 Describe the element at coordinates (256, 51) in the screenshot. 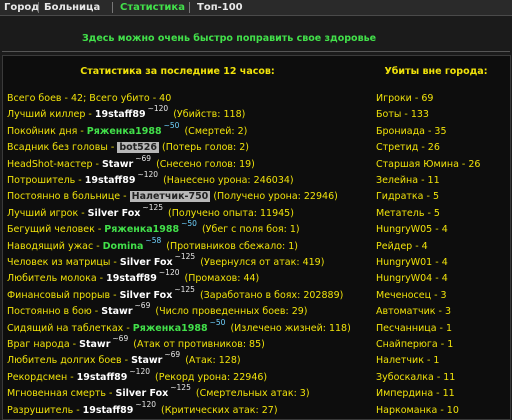

I see `divider` at that location.